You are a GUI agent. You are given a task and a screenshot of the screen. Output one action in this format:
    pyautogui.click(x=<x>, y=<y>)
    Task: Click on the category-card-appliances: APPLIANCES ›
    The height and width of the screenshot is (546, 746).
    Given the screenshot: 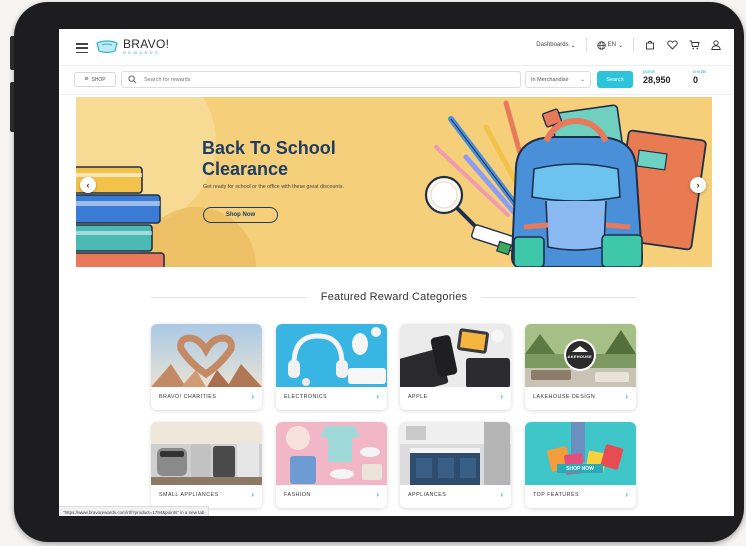 What is the action you would take?
    pyautogui.click(x=455, y=465)
    